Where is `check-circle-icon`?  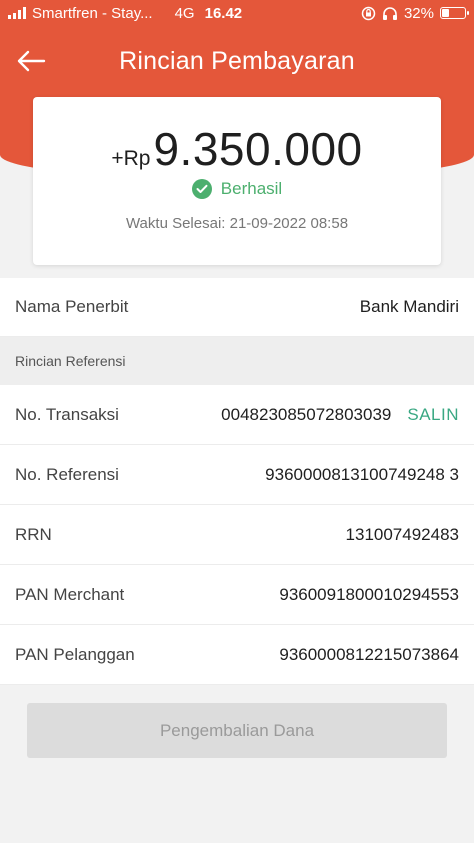 check-circle-icon is located at coordinates (201, 189).